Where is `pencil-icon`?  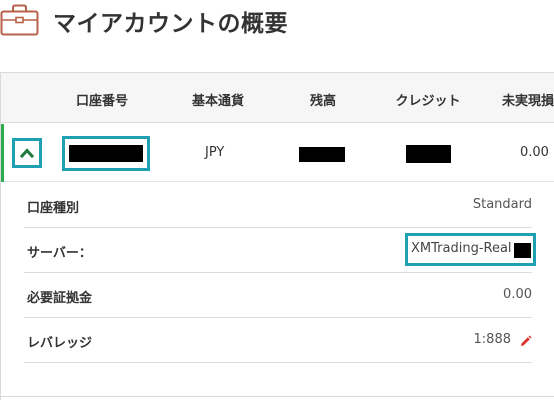
pencil-icon is located at coordinates (525, 339).